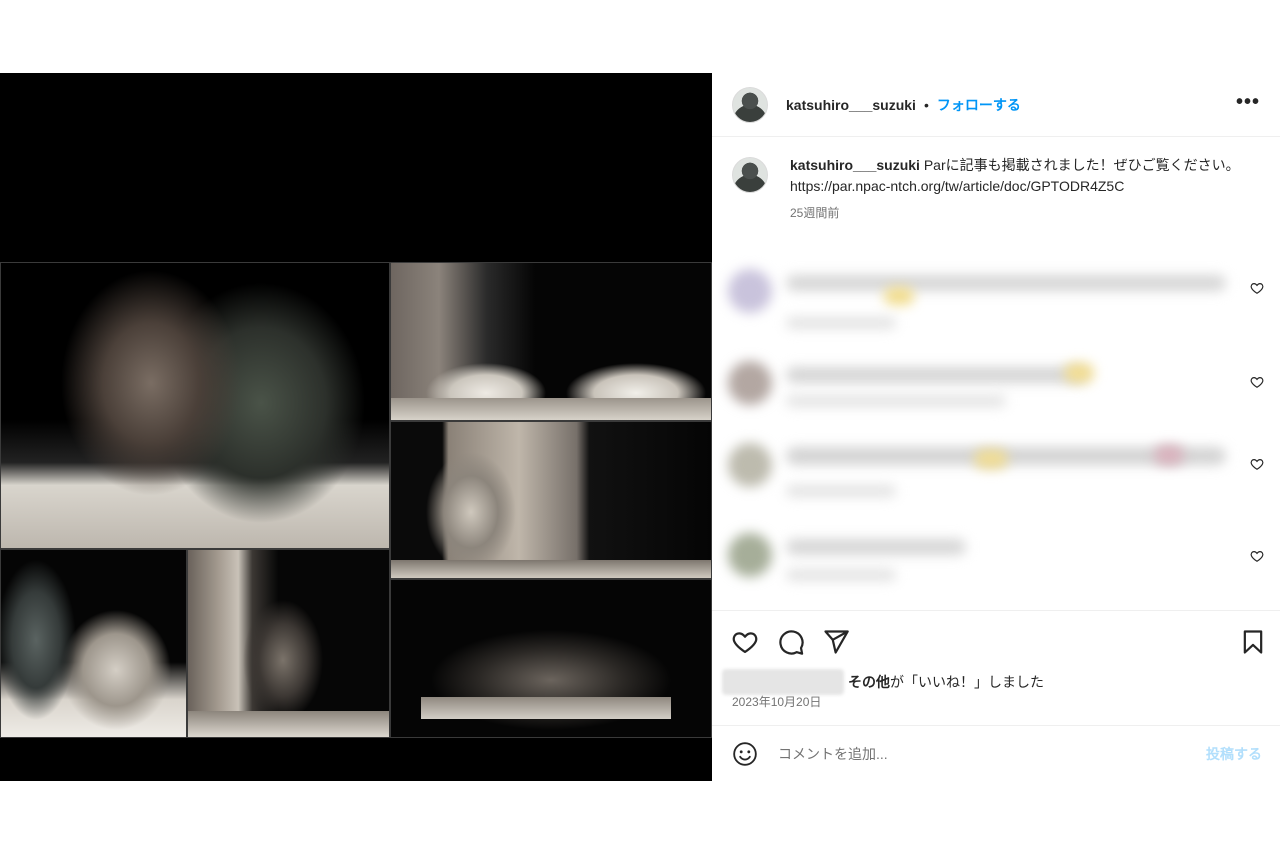 The width and height of the screenshot is (1280, 854). Describe the element at coordinates (1079, 165) in the screenshot. I see `caption-text: Parに記事も掲載されました！ぜひご覧ください。` at that location.